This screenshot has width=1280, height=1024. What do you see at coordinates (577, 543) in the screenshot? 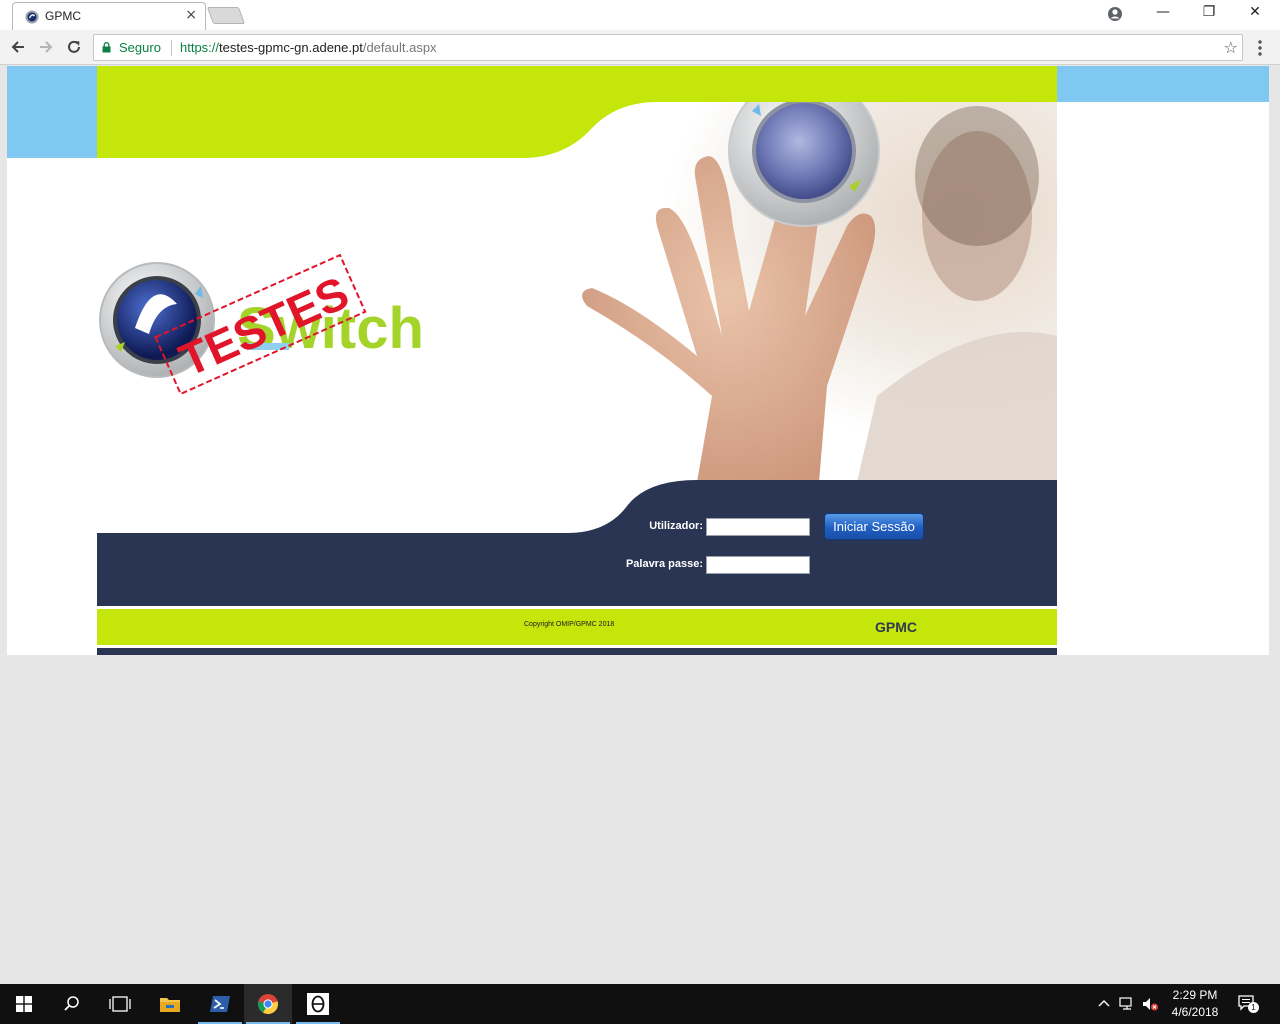
I see `navy-login-band` at bounding box center [577, 543].